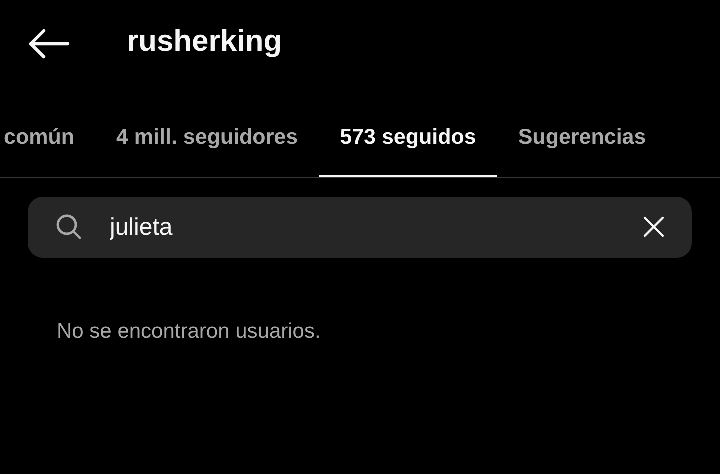 The height and width of the screenshot is (474, 720). What do you see at coordinates (48, 138) in the screenshot?
I see `tab: común` at bounding box center [48, 138].